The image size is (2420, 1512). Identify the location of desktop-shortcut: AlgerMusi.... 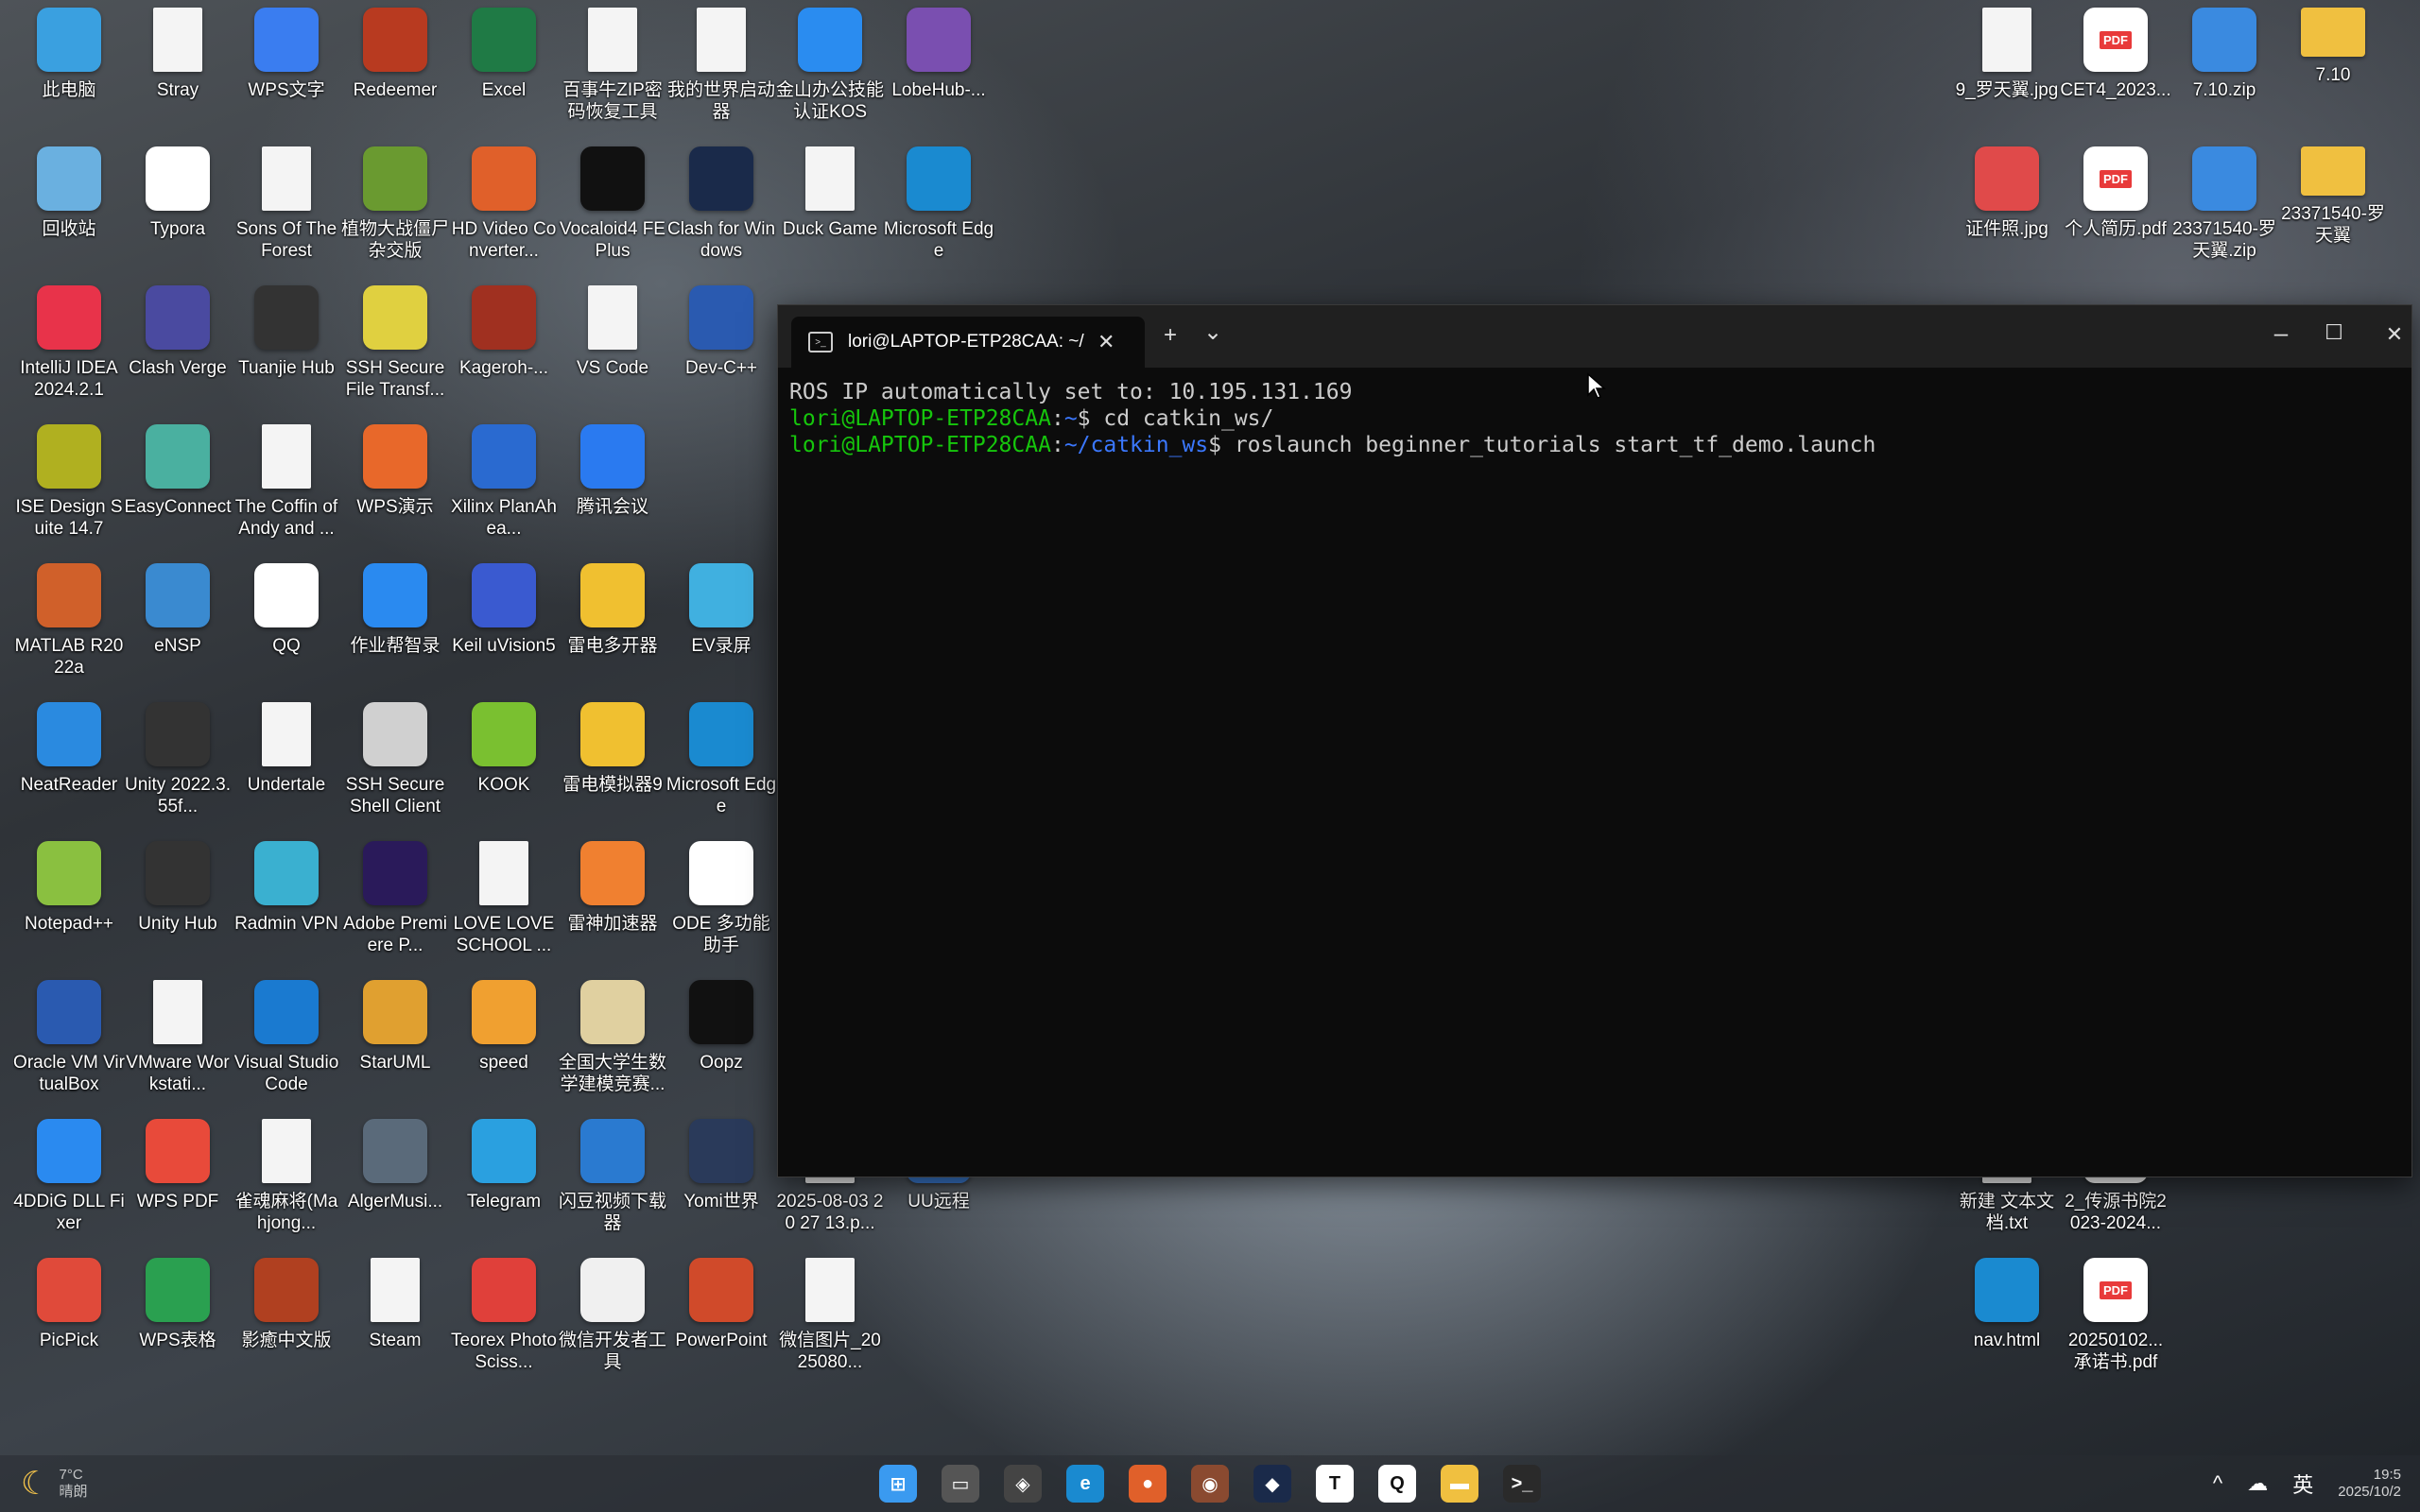
(395, 1185).